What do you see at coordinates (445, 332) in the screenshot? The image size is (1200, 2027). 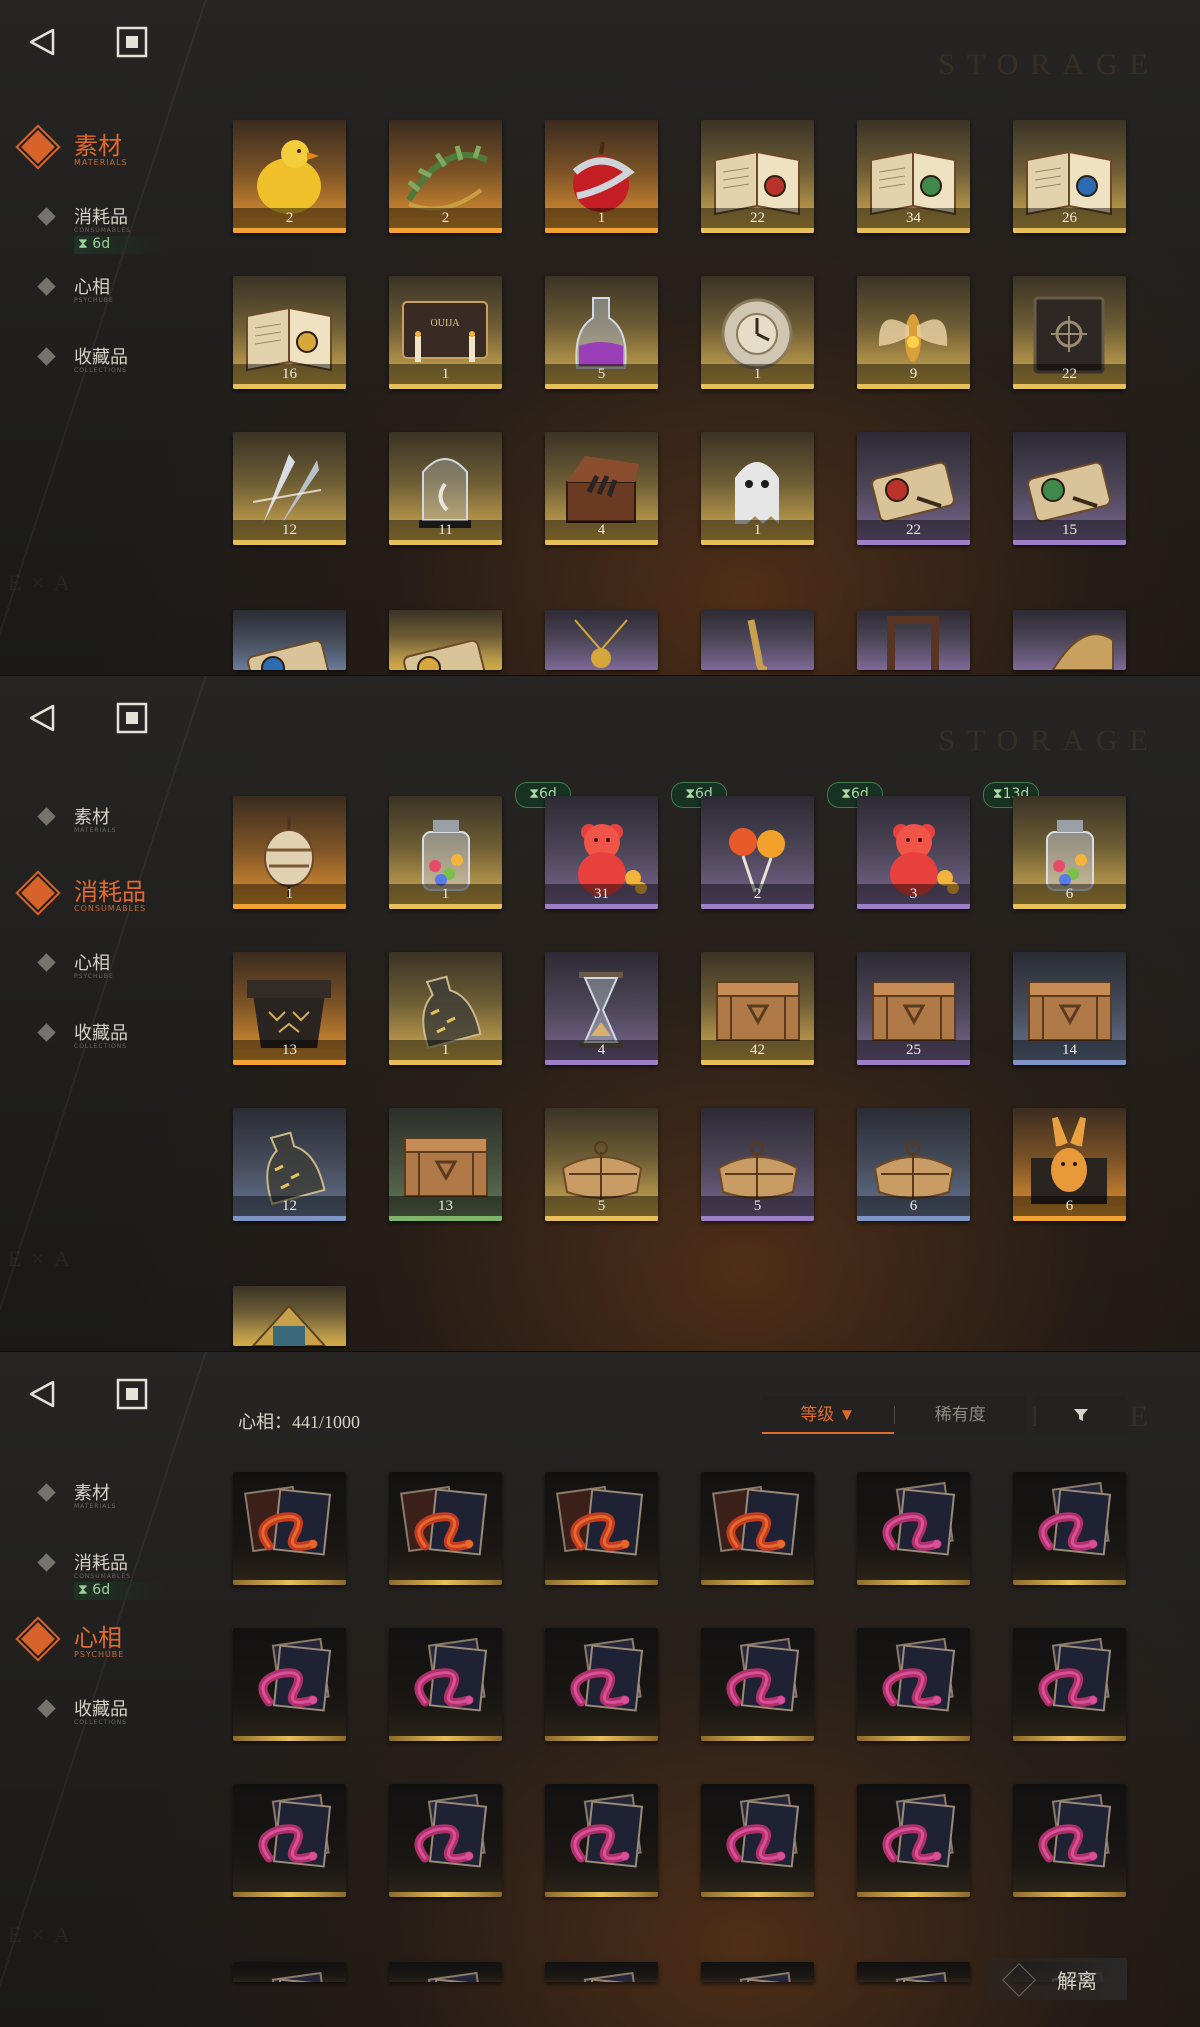 I see `item-tile: OUIJA 1` at bounding box center [445, 332].